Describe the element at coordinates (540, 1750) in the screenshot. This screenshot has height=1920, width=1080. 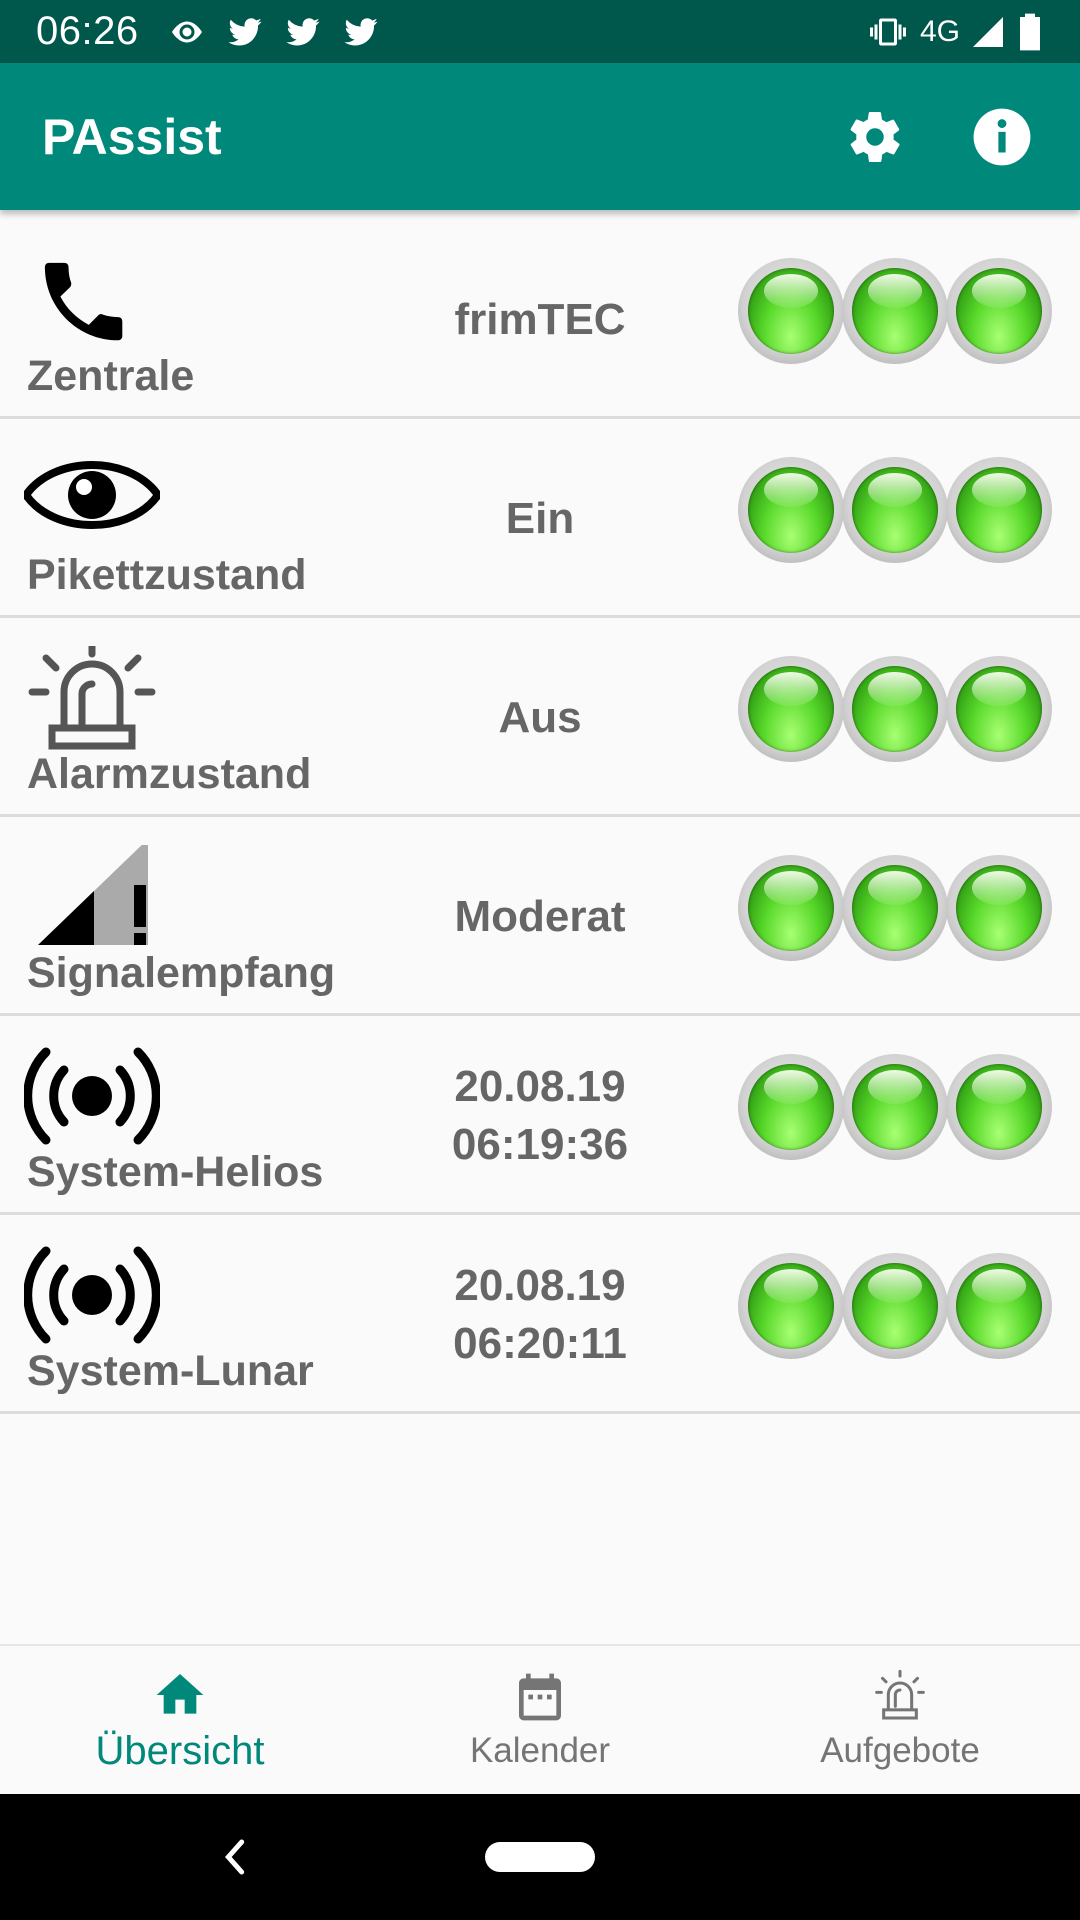
I see `nav-label: Kalender` at that location.